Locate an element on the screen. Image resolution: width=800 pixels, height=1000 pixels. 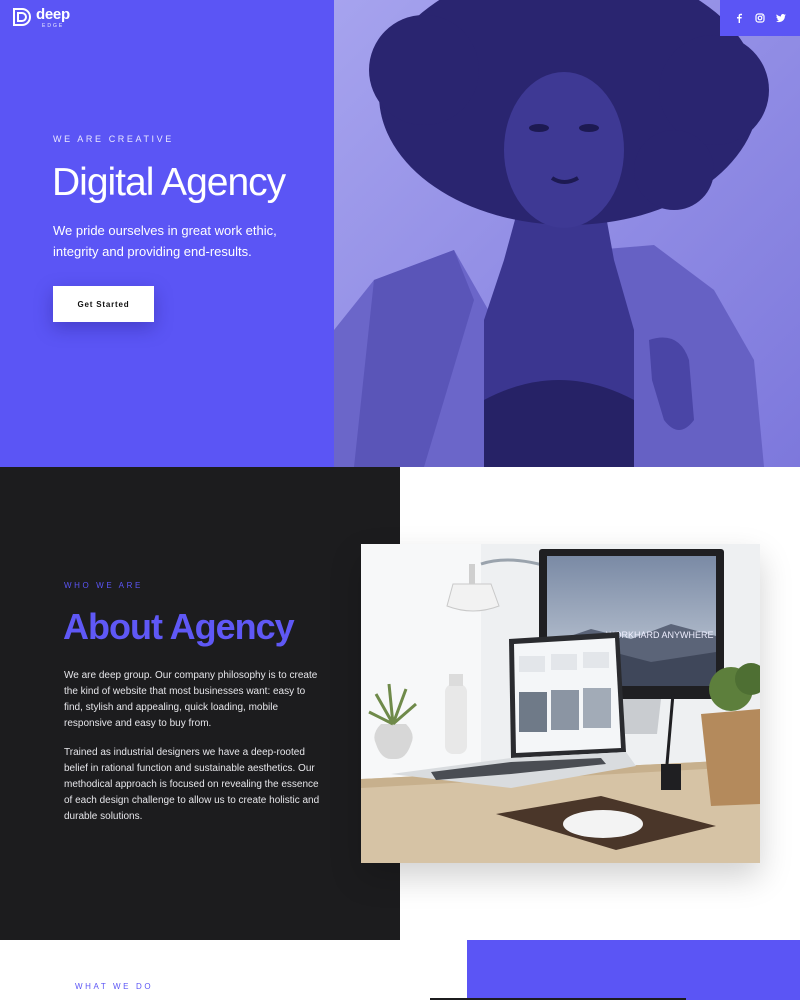
instagram-icon is located at coordinates (760, 18).